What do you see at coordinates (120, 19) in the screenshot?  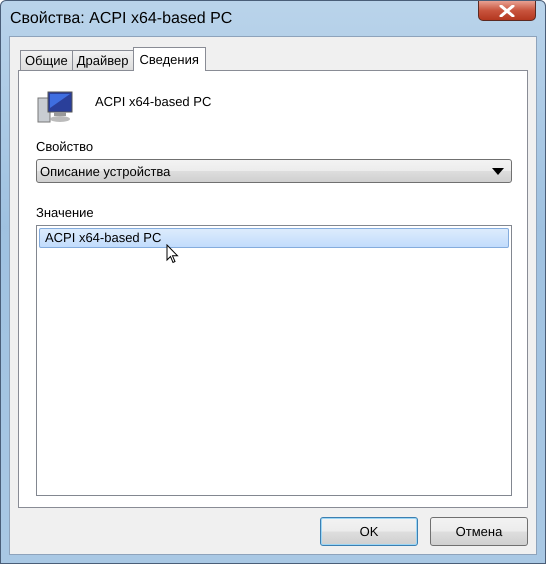 I see `window-title: Свойства: ACPI x64-based PC` at bounding box center [120, 19].